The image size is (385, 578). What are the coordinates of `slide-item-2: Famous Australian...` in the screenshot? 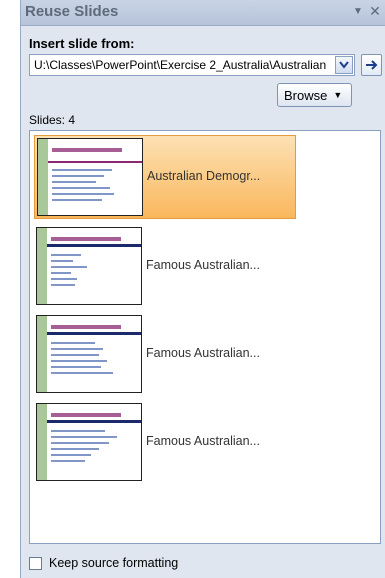 It's located at (165, 267).